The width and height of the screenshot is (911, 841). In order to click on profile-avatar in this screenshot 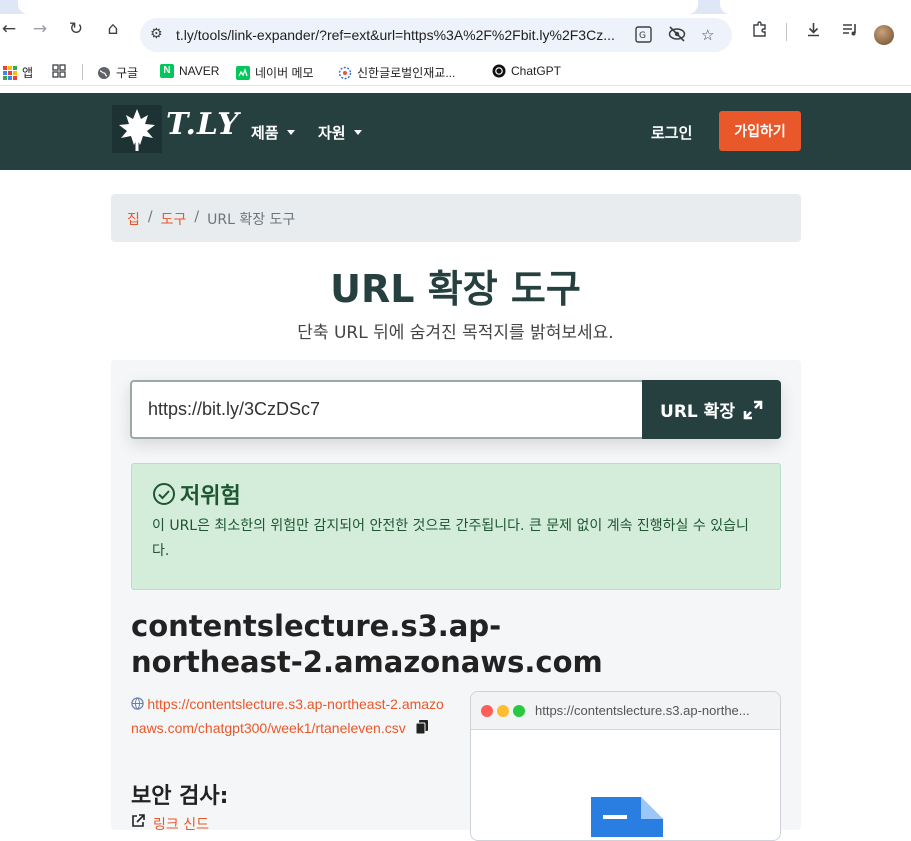, I will do `click(884, 35)`.